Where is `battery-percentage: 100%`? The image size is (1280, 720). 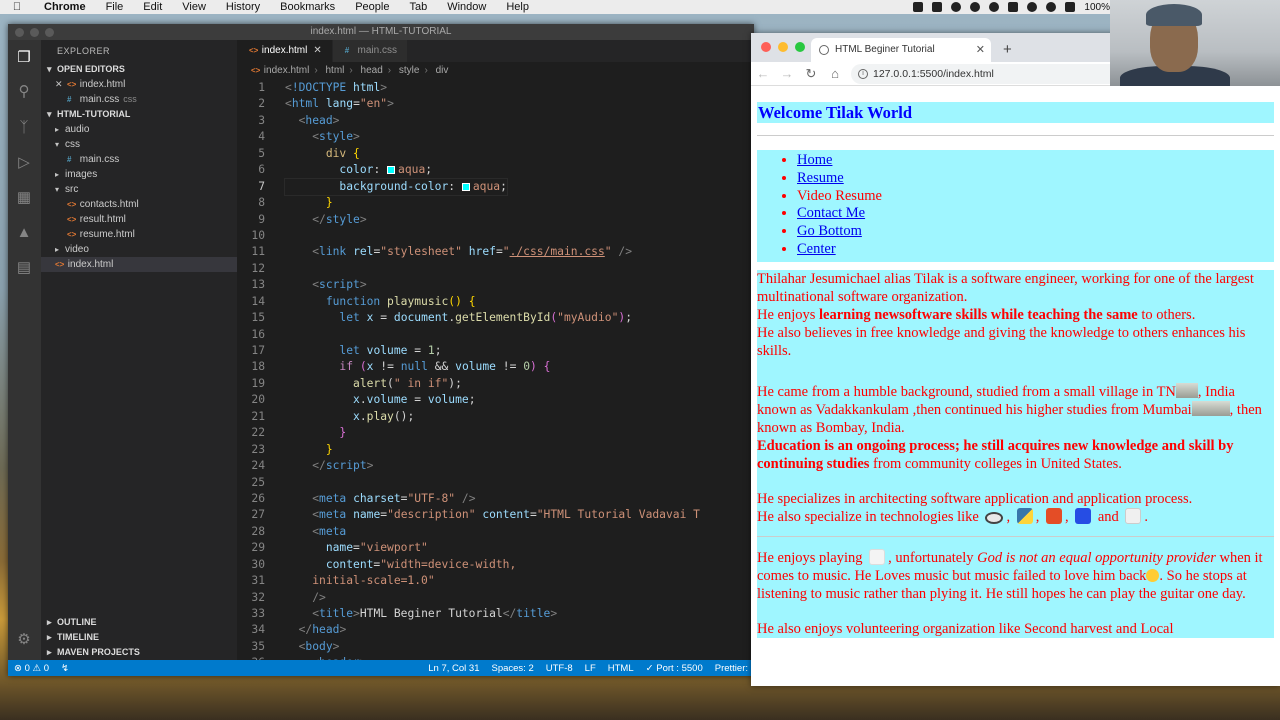
battery-percentage: 100% is located at coordinates (1097, 7).